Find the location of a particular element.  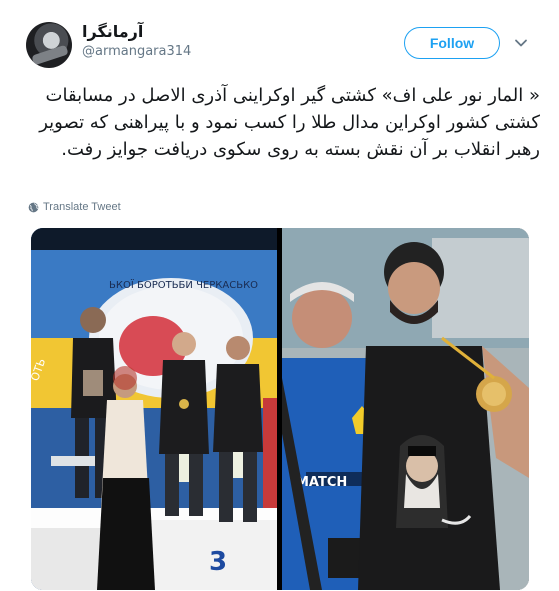

display-name: آرمانگرا is located at coordinates (136, 31).